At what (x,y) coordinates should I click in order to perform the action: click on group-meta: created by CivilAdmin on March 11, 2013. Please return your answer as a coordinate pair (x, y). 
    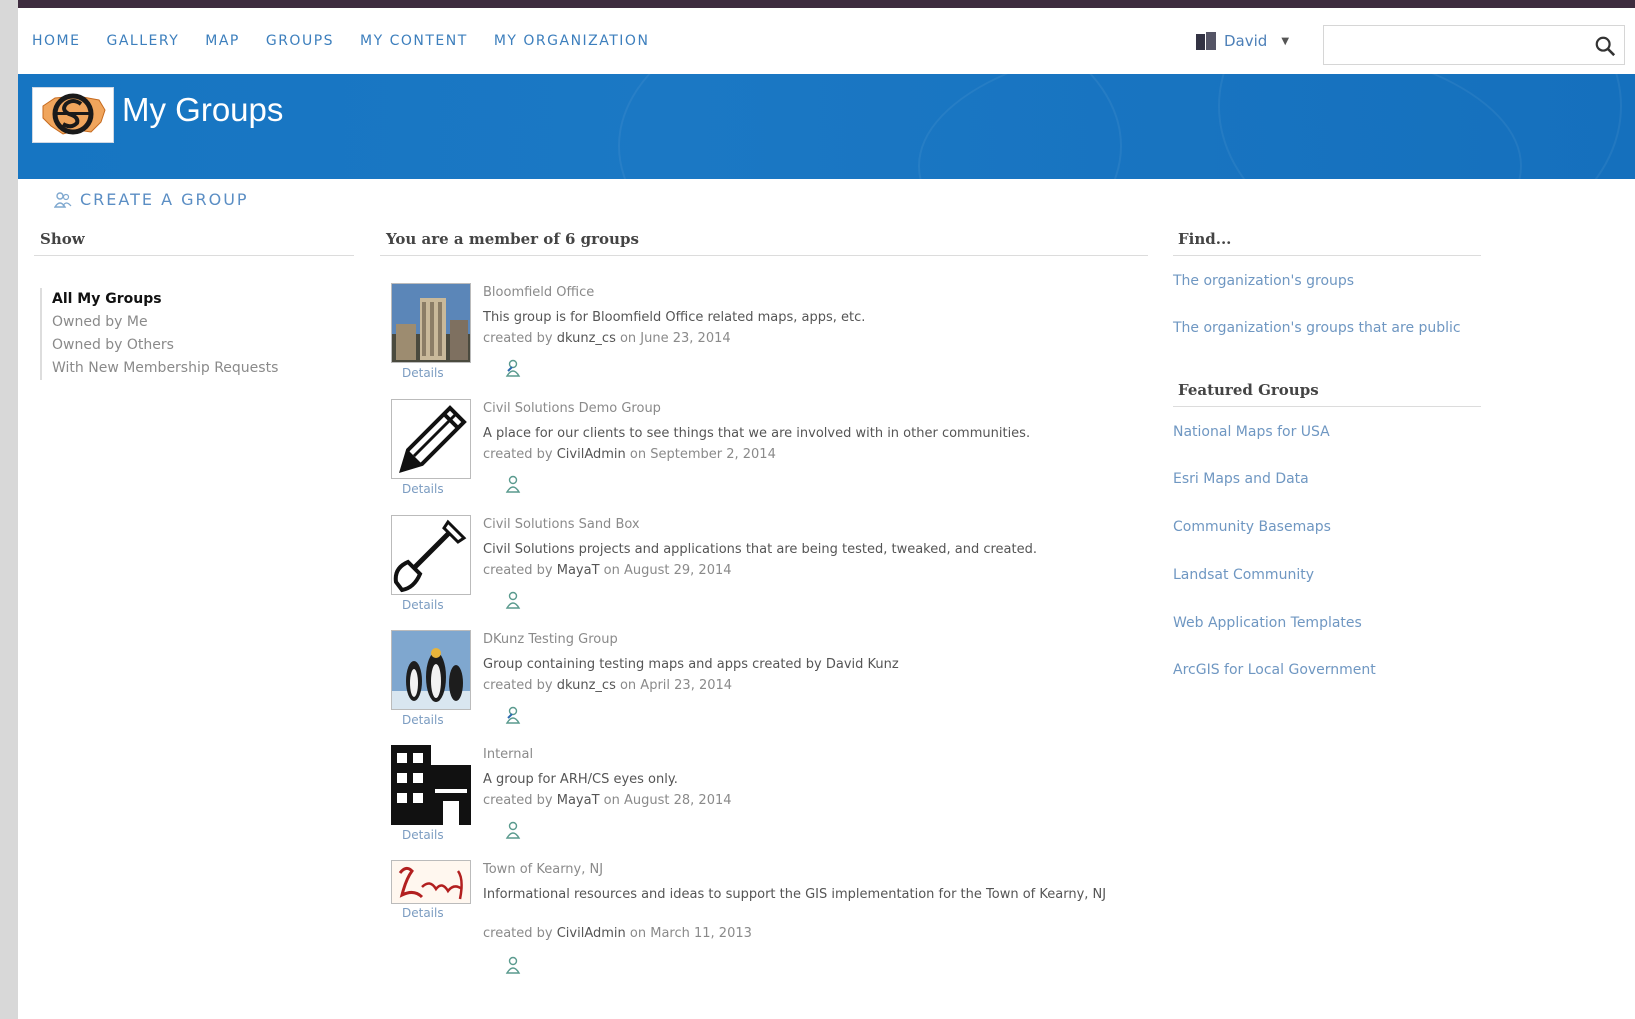
    Looking at the image, I should click on (617, 933).